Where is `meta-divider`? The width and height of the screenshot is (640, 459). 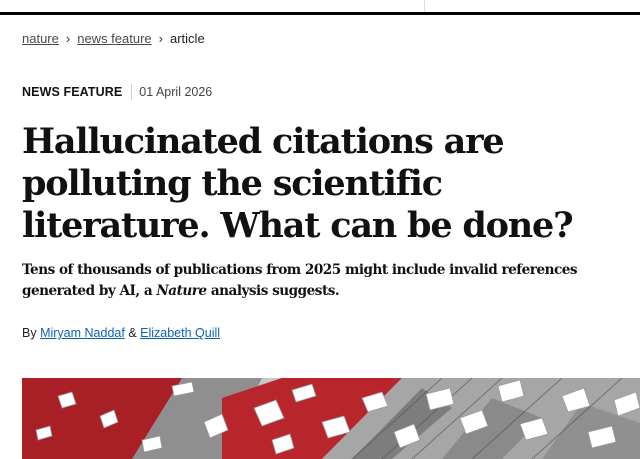
meta-divider is located at coordinates (132, 92).